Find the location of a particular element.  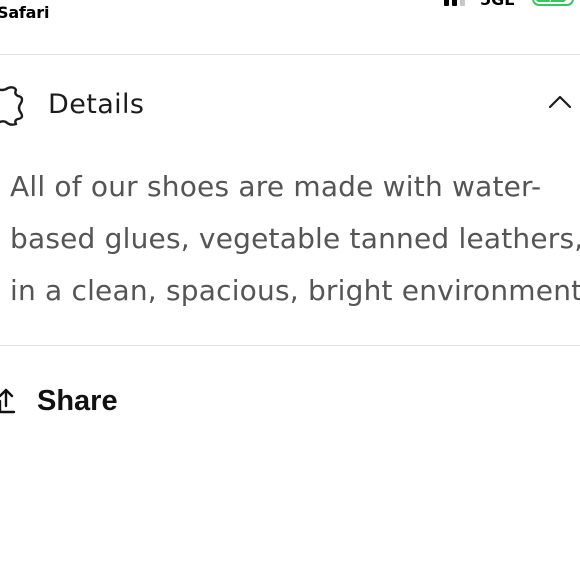

network-type-label: 5GE is located at coordinates (497, 4).